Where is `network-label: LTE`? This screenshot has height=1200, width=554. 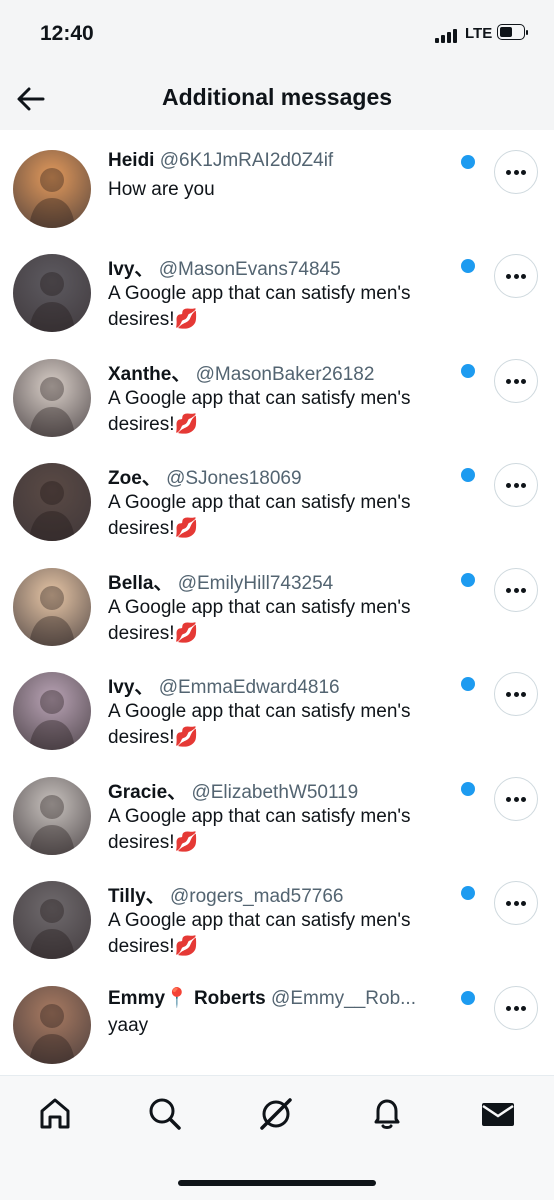 network-label: LTE is located at coordinates (479, 33).